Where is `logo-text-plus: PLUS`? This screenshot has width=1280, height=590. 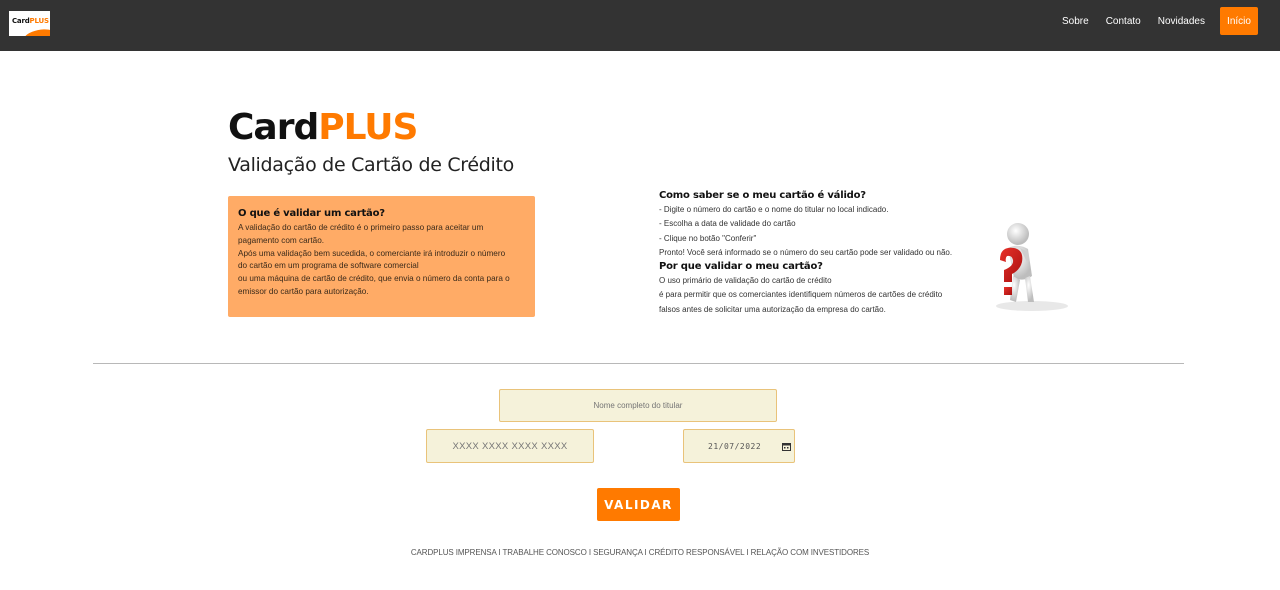
logo-text-plus: PLUS is located at coordinates (39, 21).